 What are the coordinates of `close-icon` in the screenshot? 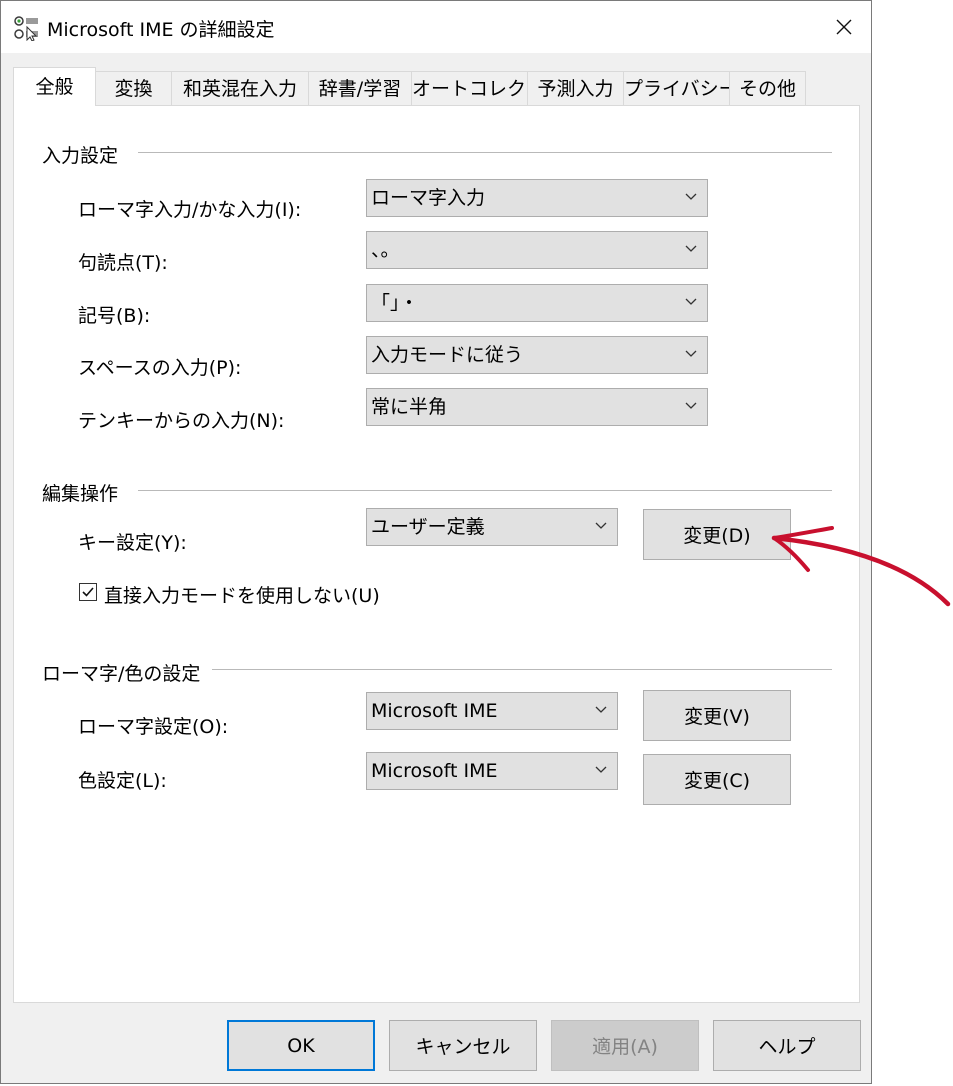 It's located at (844, 27).